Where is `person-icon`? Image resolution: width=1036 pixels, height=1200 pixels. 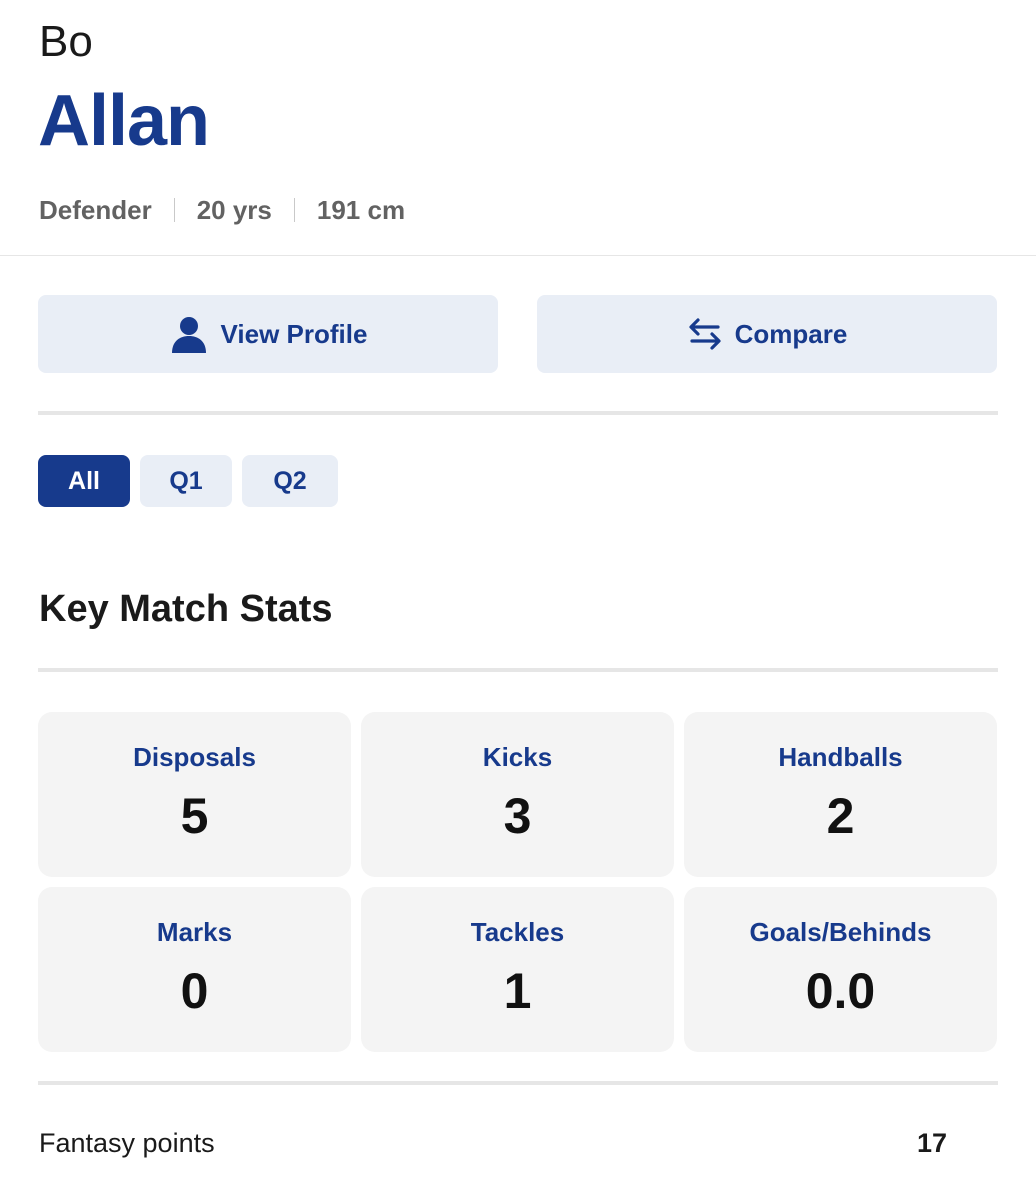 person-icon is located at coordinates (189, 334).